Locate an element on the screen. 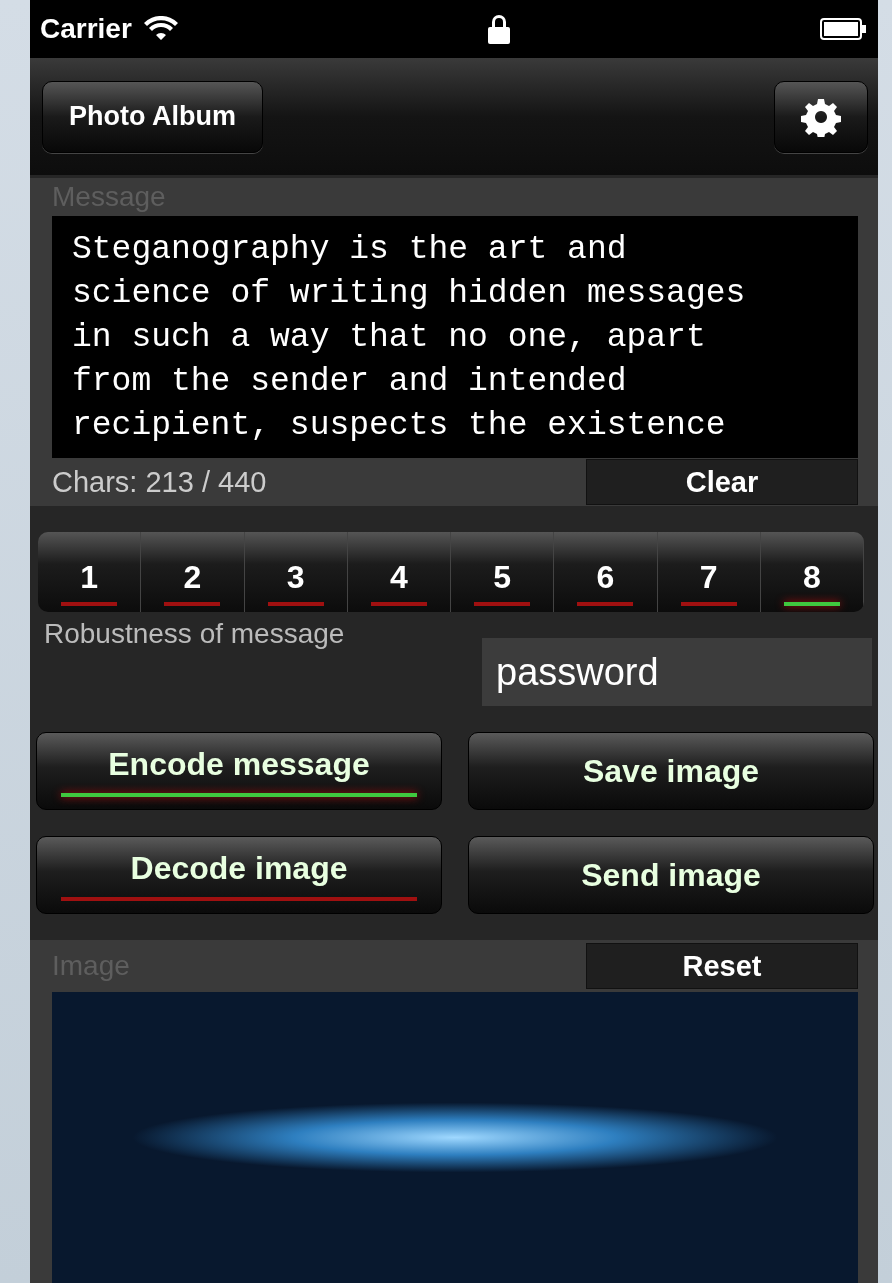  carrier-label: Carrier is located at coordinates (86, 29).